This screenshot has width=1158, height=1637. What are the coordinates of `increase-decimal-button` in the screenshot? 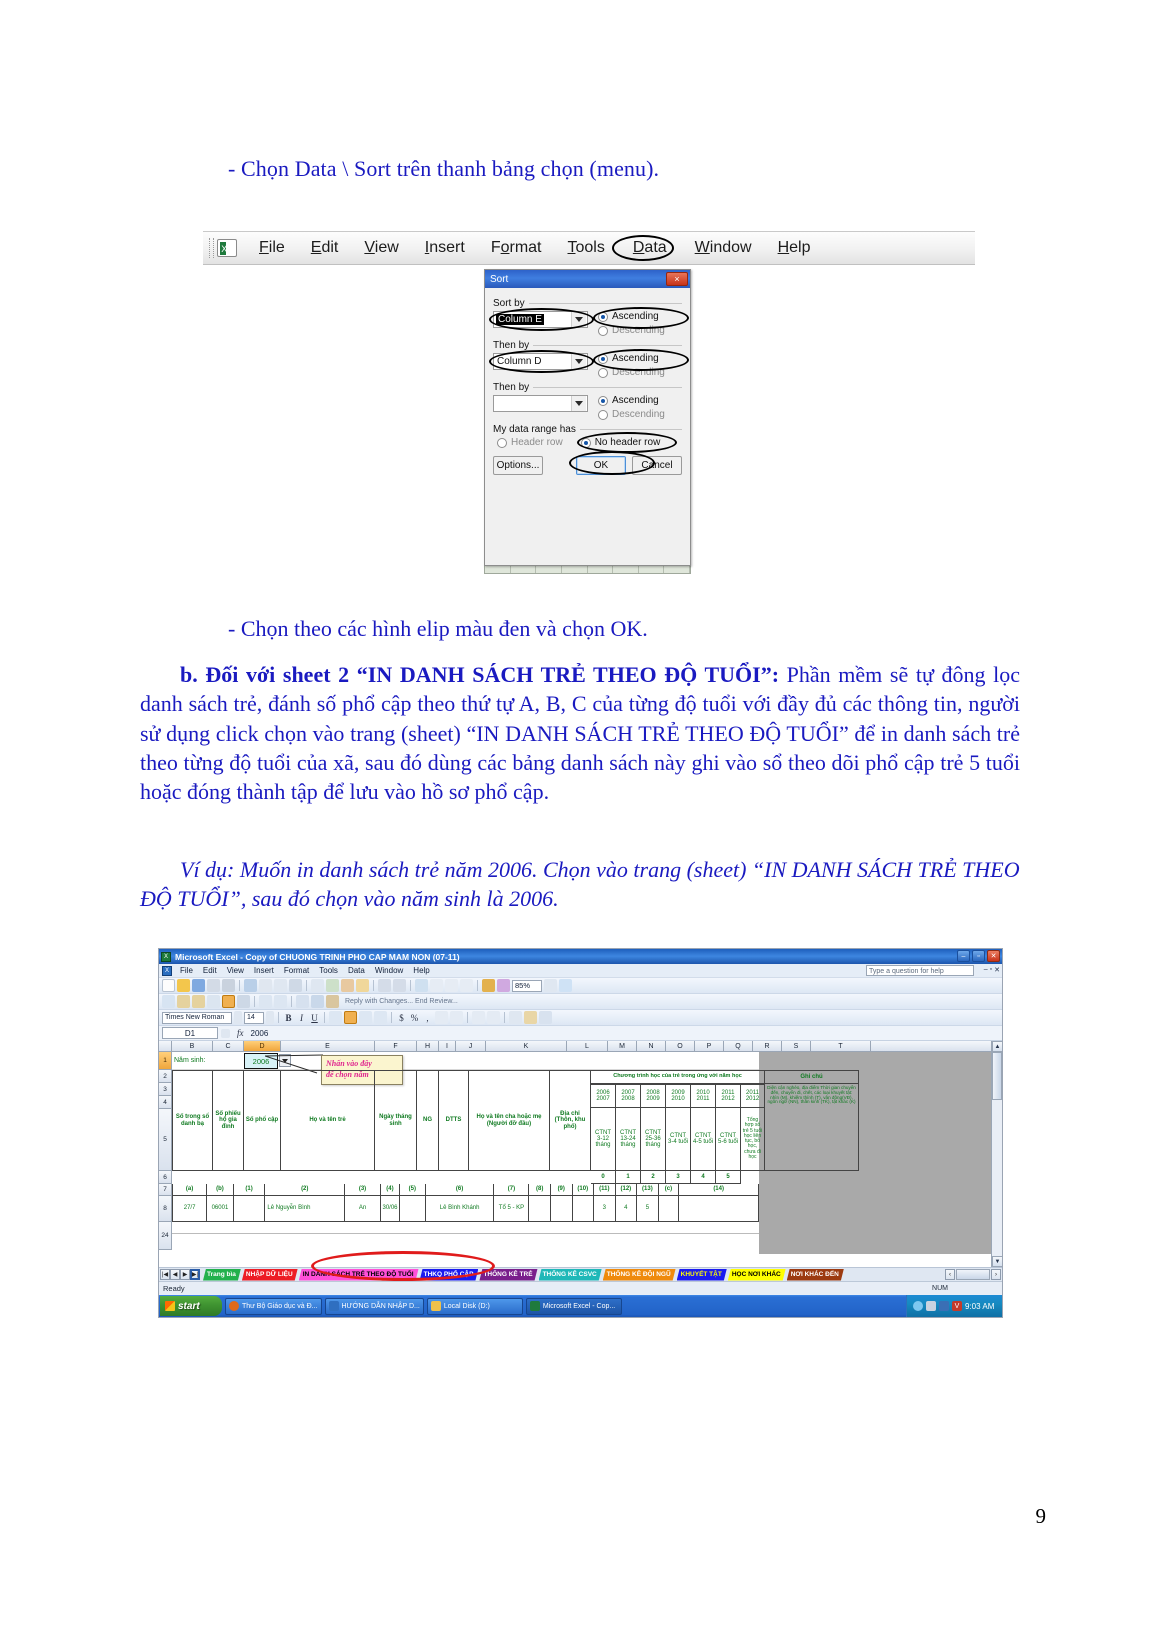 It's located at (441, 1017).